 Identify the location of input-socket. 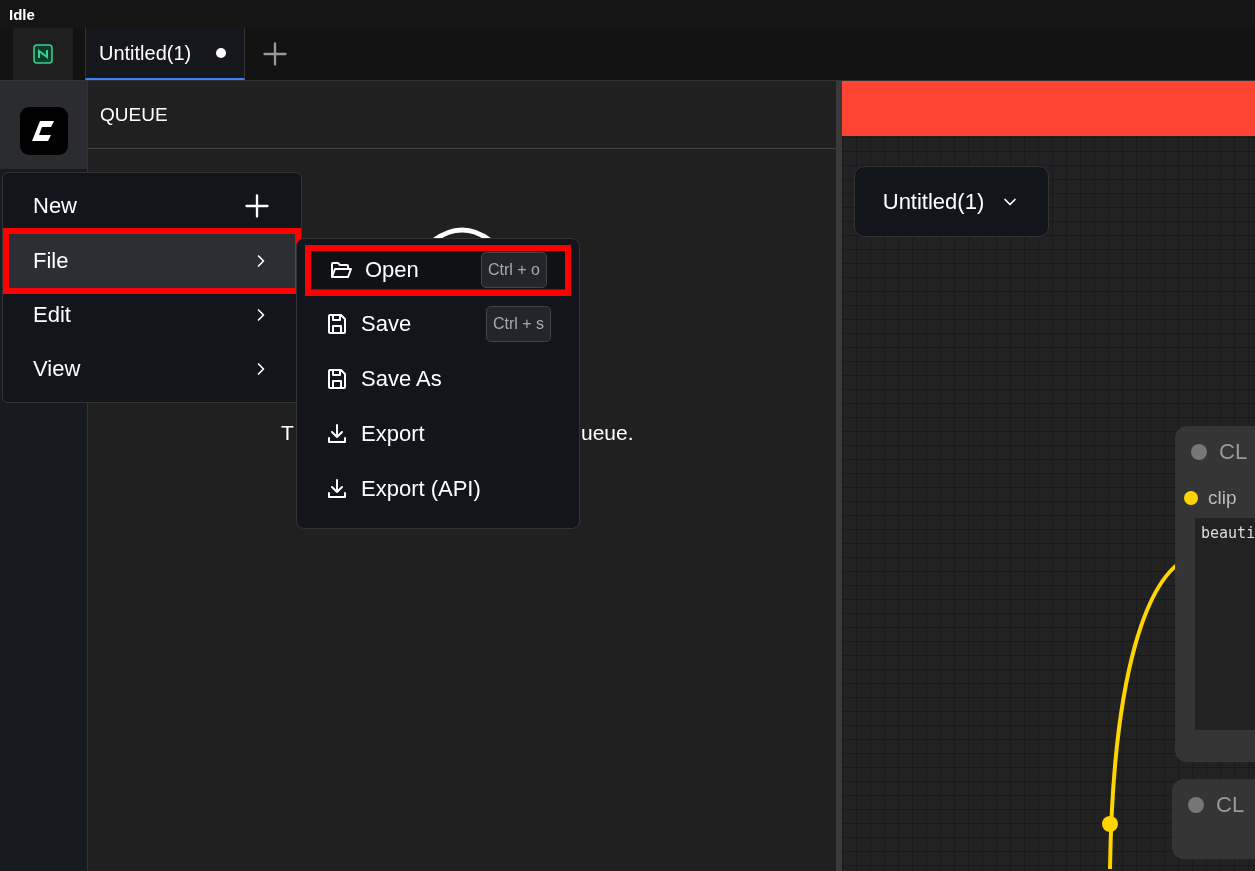
(1191, 498).